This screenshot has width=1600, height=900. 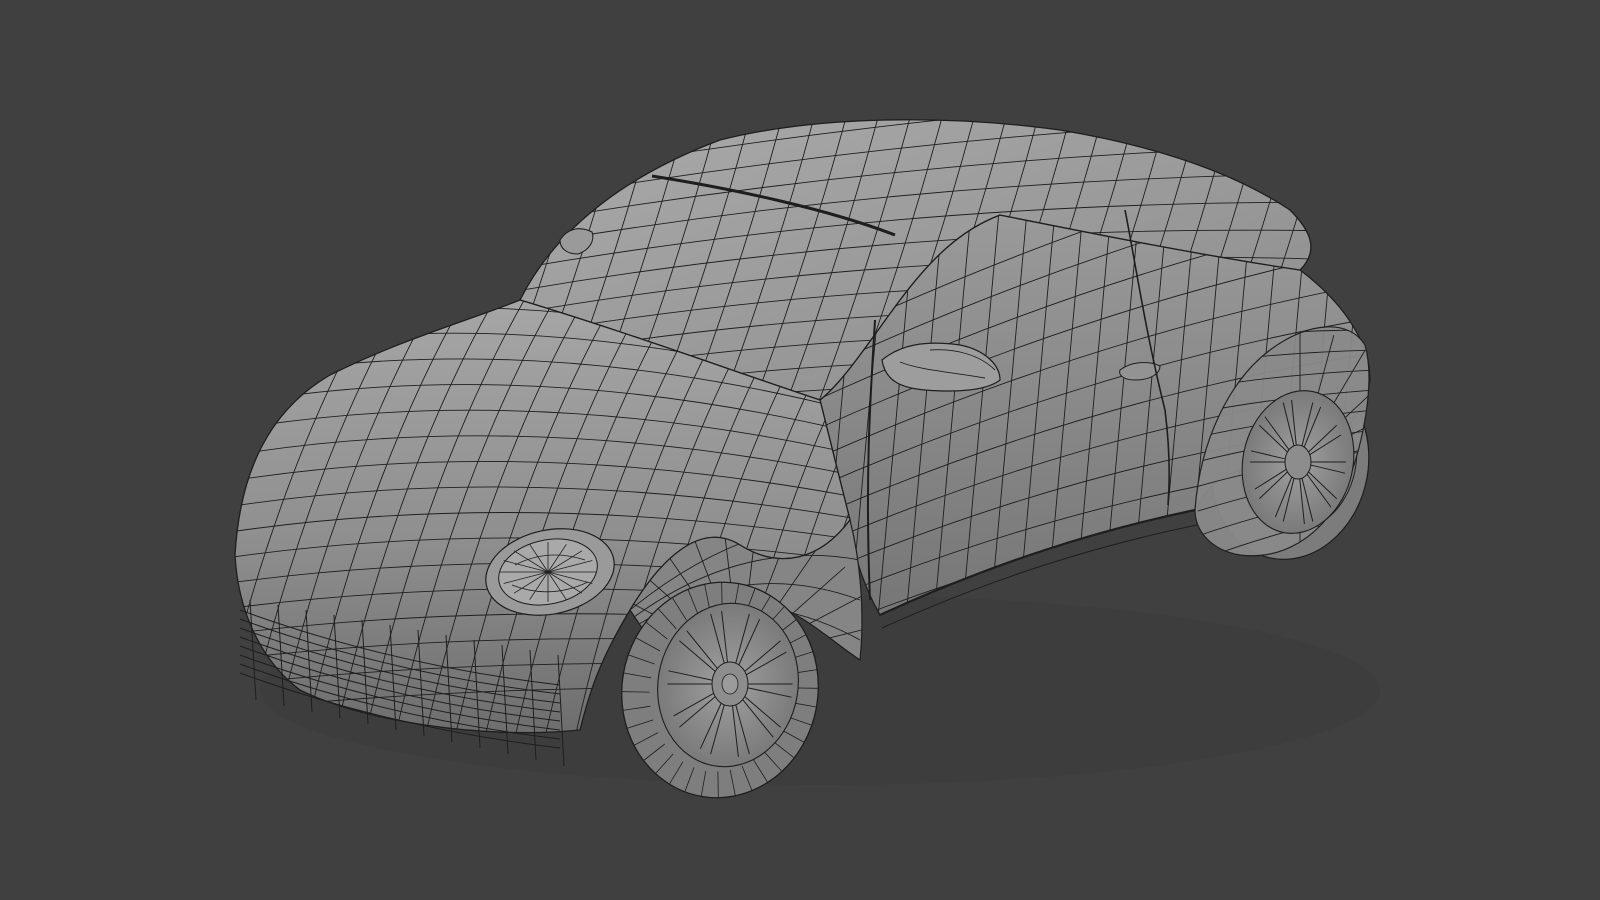 I want to click on headlight-wireframe, so click(x=548, y=572).